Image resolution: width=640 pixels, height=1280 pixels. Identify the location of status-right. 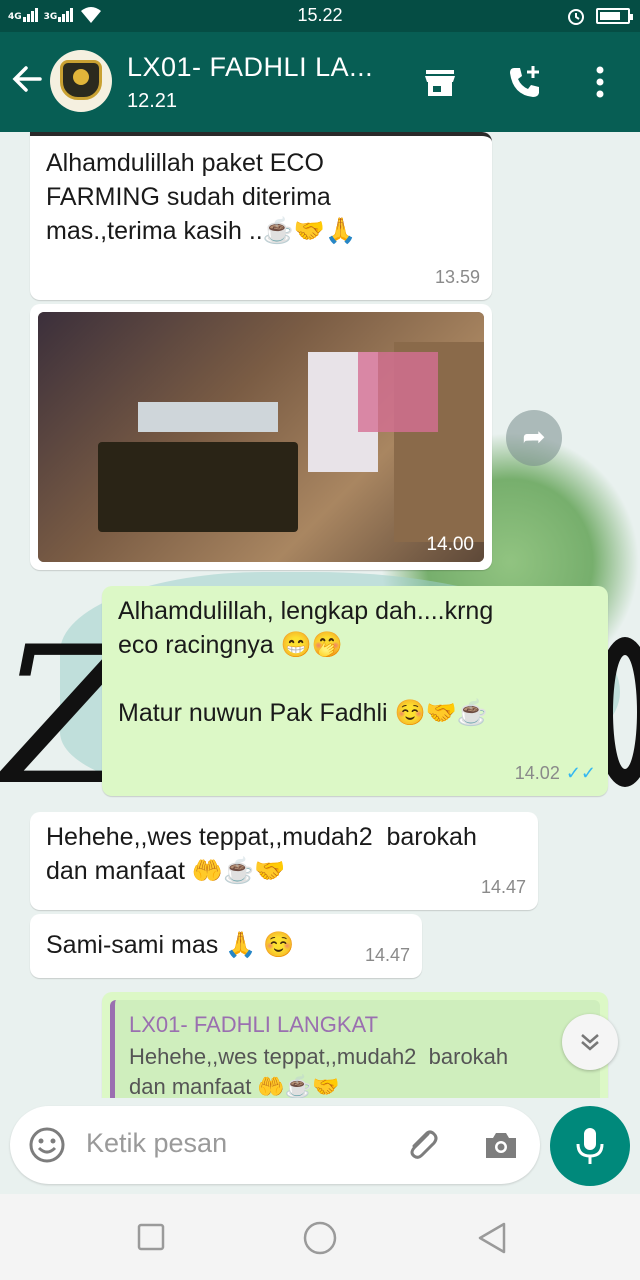
(599, 16).